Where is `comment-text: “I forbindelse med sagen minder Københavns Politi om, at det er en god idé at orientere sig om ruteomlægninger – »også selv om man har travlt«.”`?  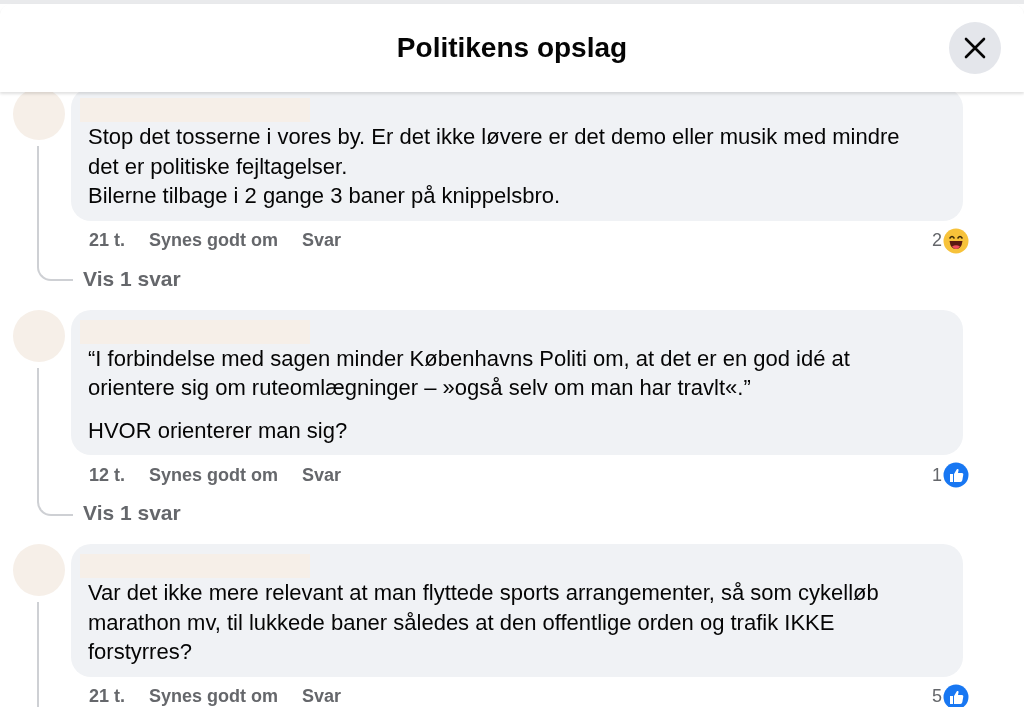
comment-text: “I forbindelse med sagen minder Københavns Politi om, at det er en god idé at orientere sig om ruteomlægninger – »også selv om man har travlt«.” is located at coordinates (469, 373).